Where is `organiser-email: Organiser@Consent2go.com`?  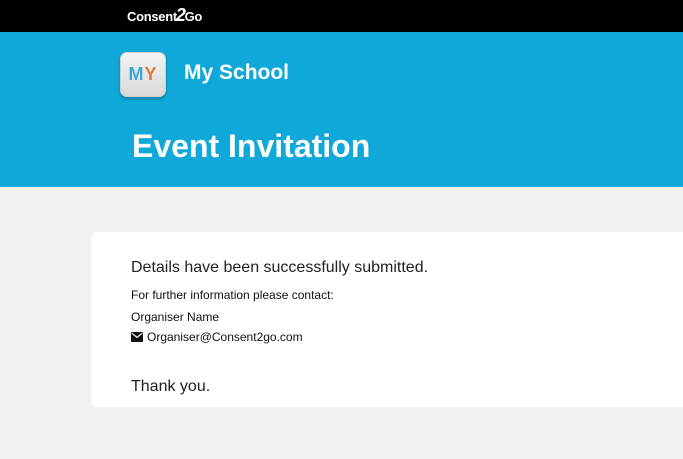
organiser-email: Organiser@Consent2go.com is located at coordinates (225, 337).